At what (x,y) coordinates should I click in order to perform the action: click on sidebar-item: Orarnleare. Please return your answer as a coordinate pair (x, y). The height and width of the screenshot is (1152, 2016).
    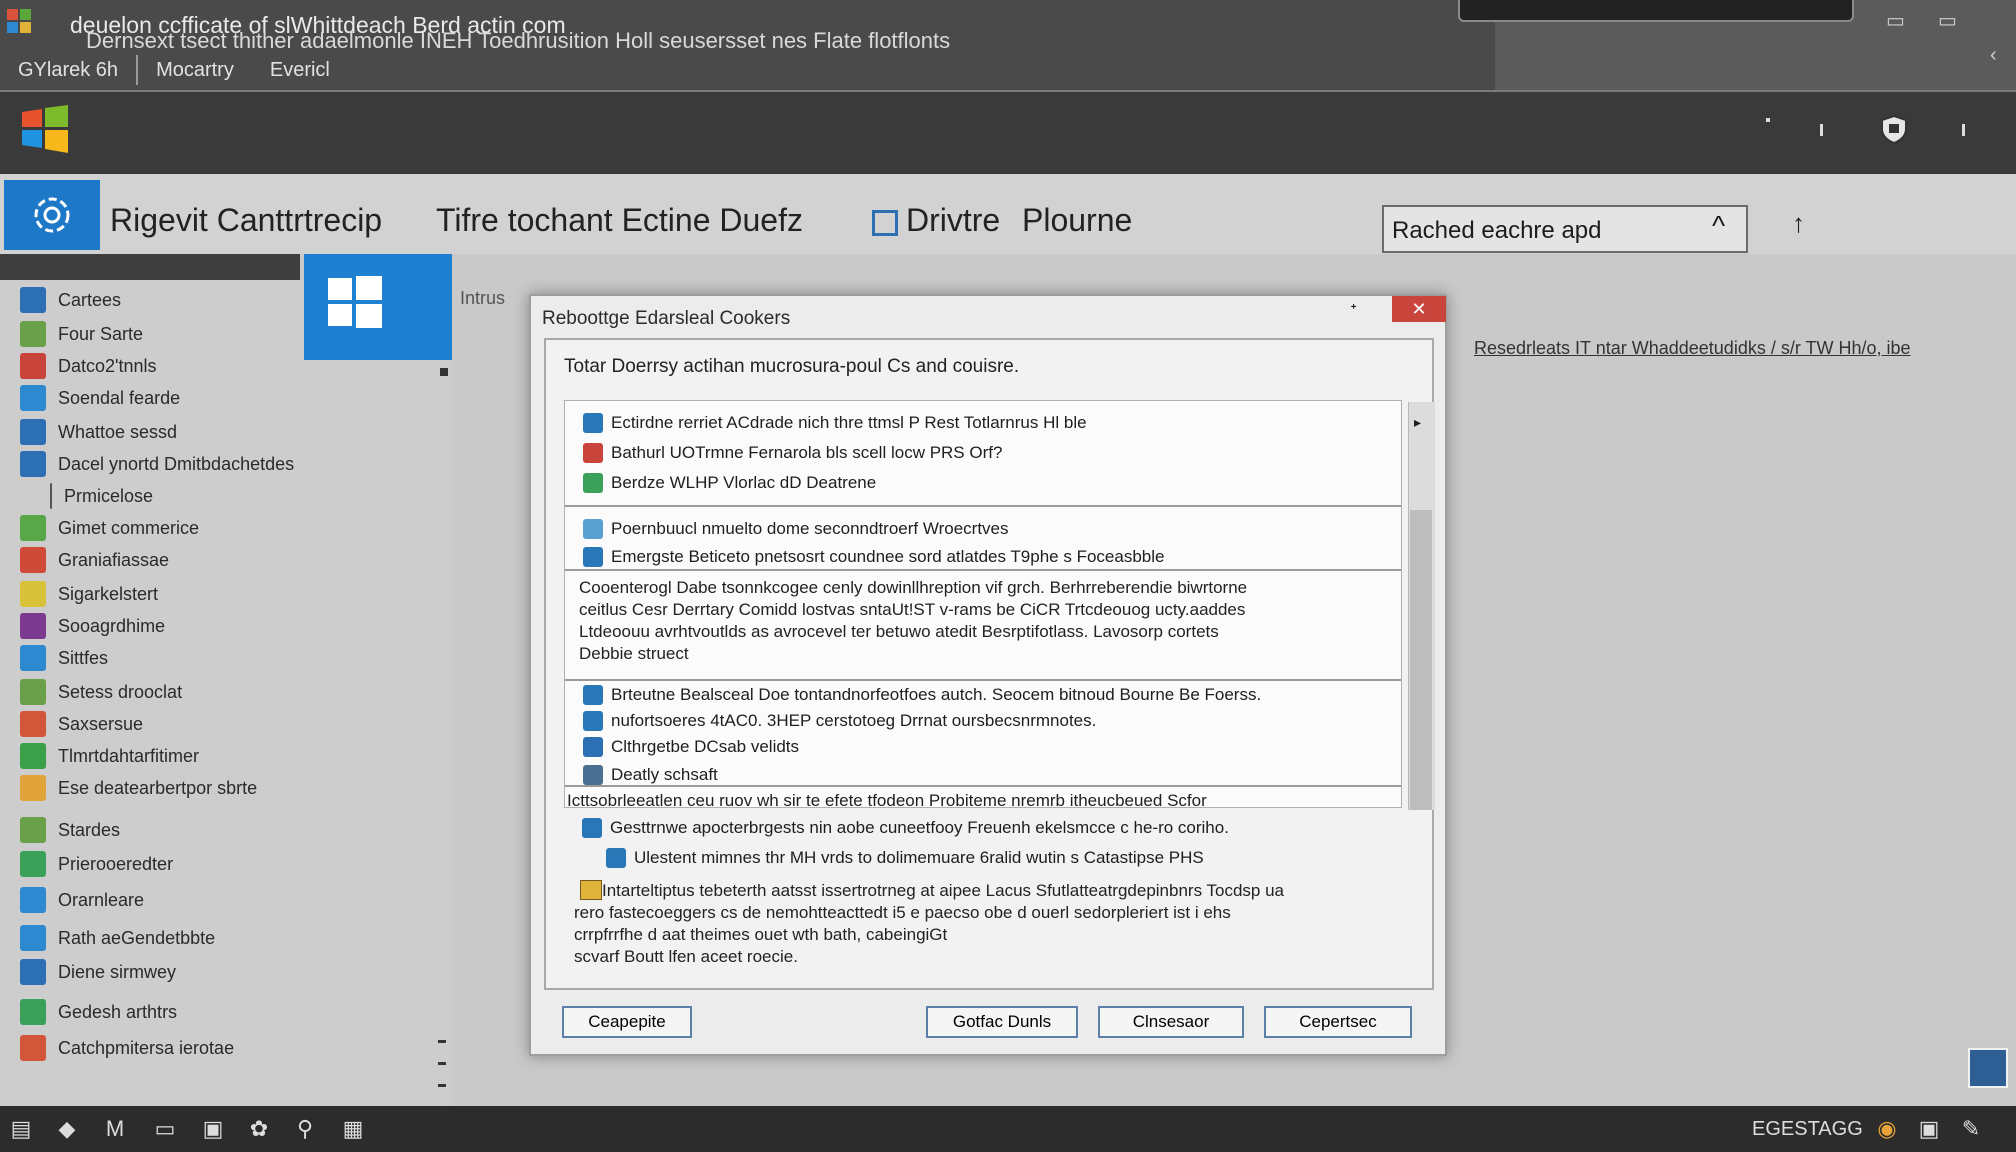
    Looking at the image, I should click on (82, 900).